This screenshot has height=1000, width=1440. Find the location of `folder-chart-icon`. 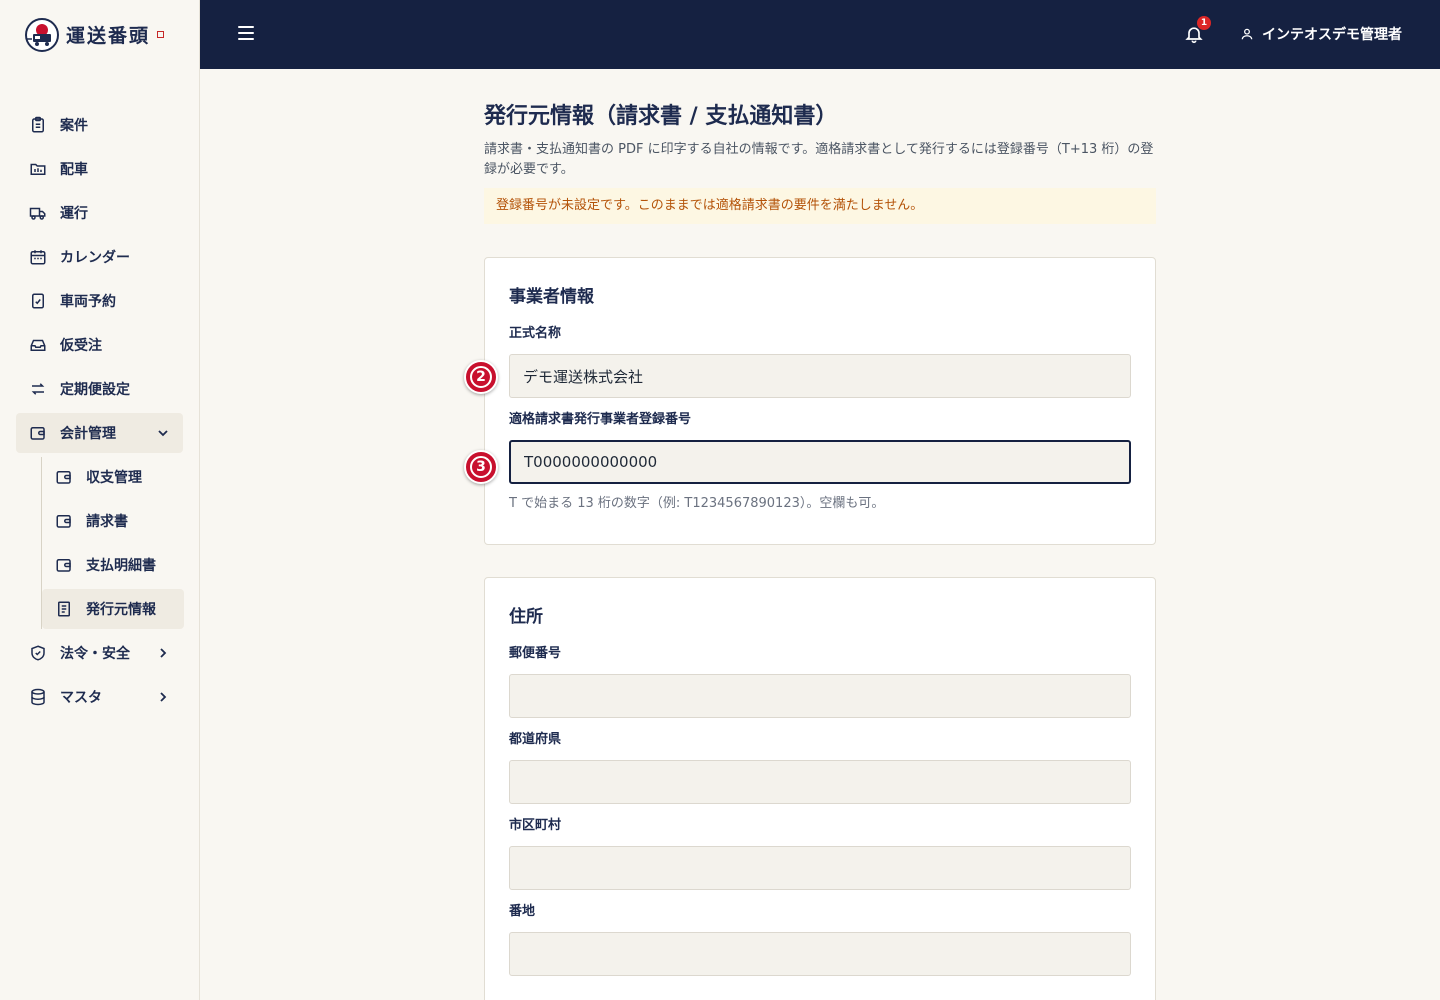

folder-chart-icon is located at coordinates (38, 169).